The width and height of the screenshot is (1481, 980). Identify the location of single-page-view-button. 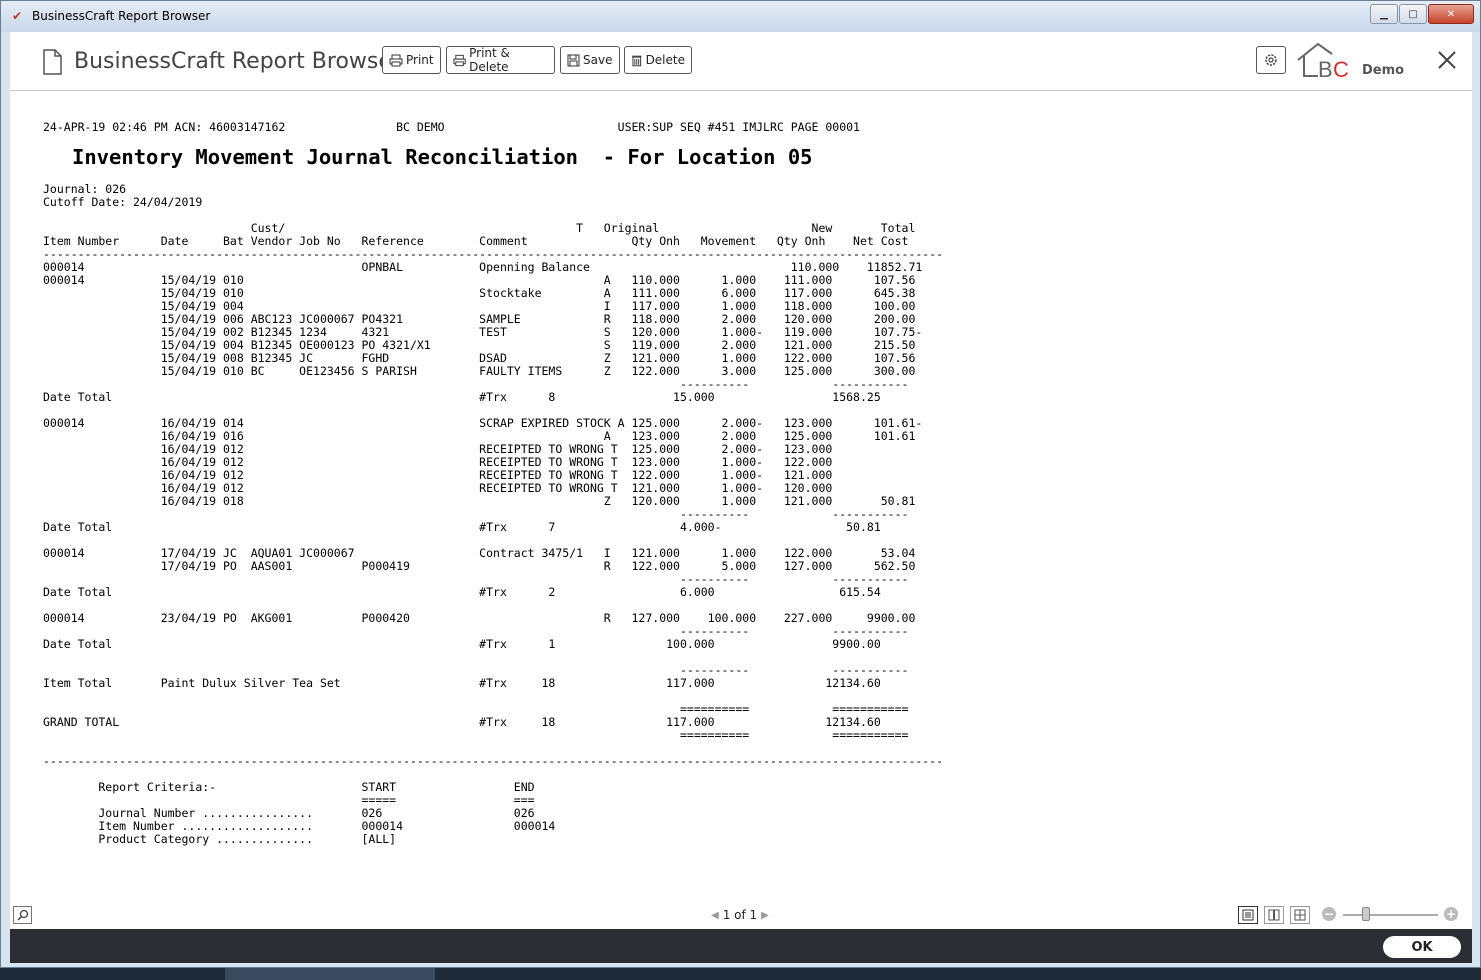
(1248, 915).